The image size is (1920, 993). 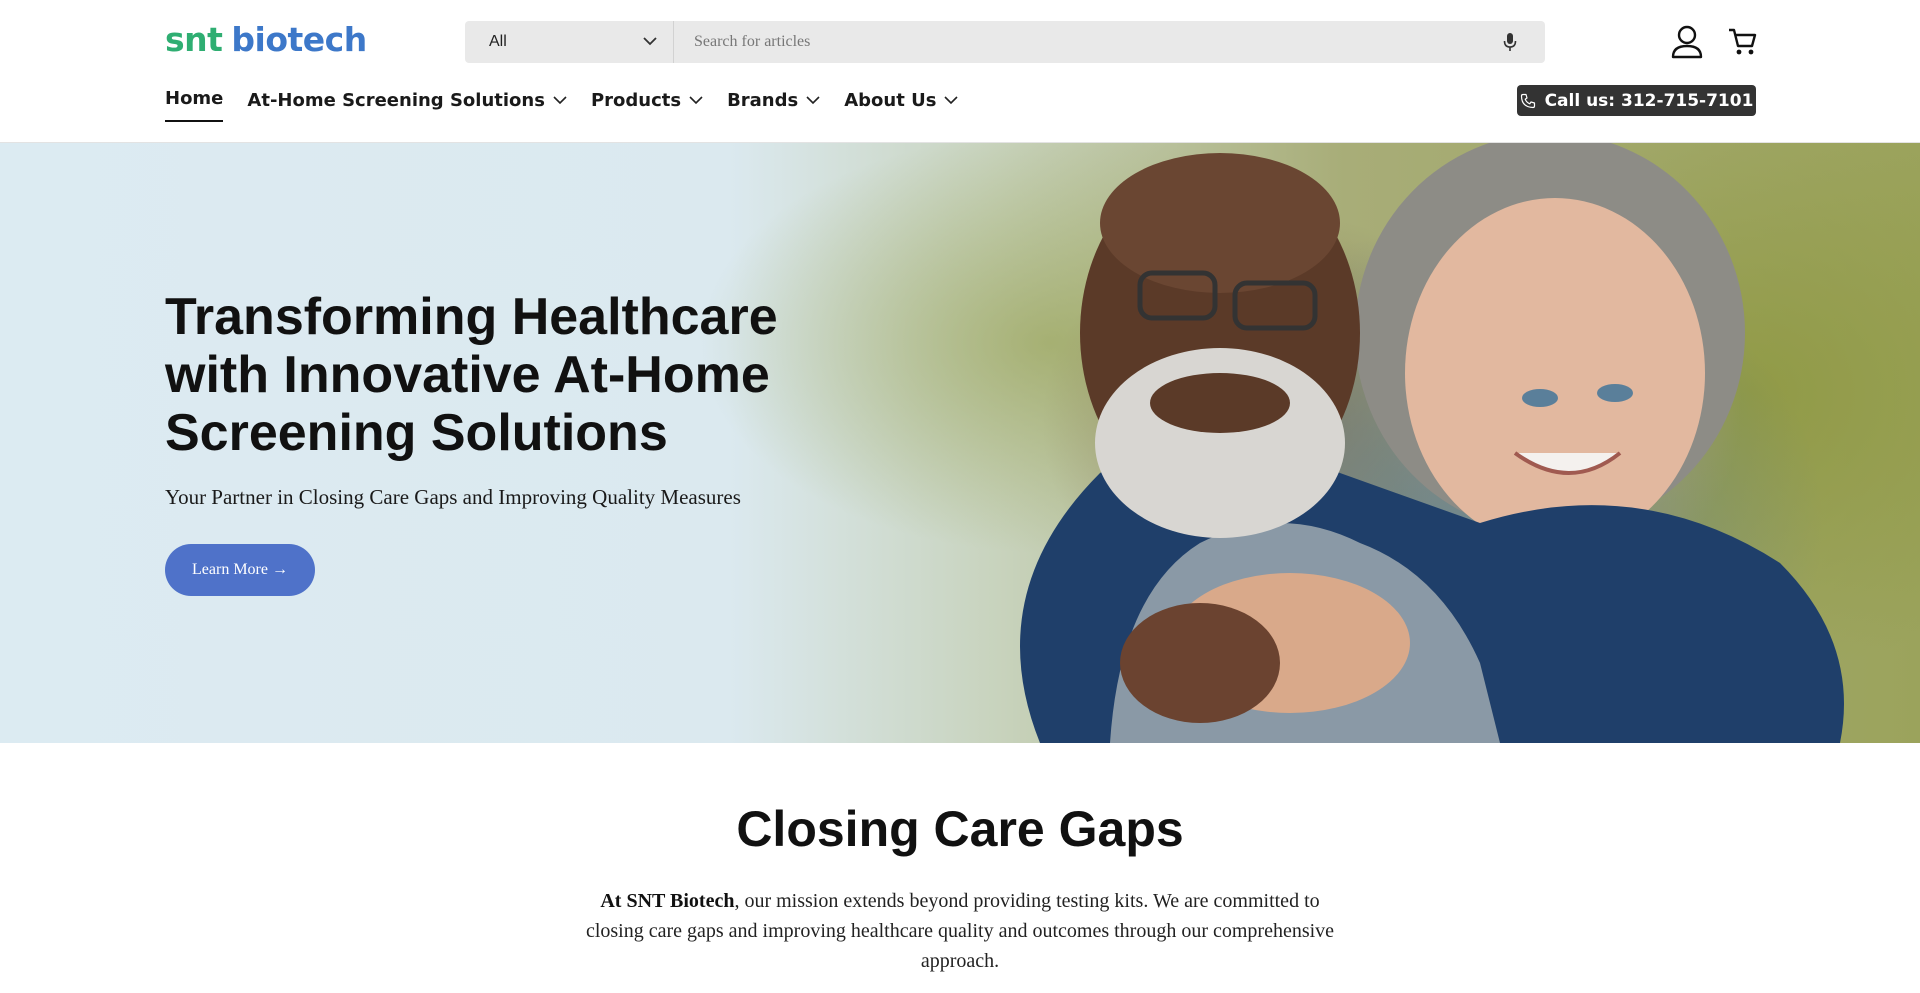 I want to click on nav-item-label: About Us, so click(x=890, y=100).